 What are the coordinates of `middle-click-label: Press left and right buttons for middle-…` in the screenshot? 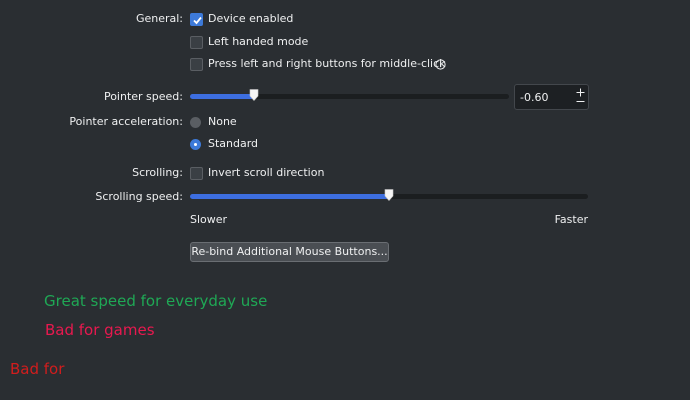 It's located at (327, 63).